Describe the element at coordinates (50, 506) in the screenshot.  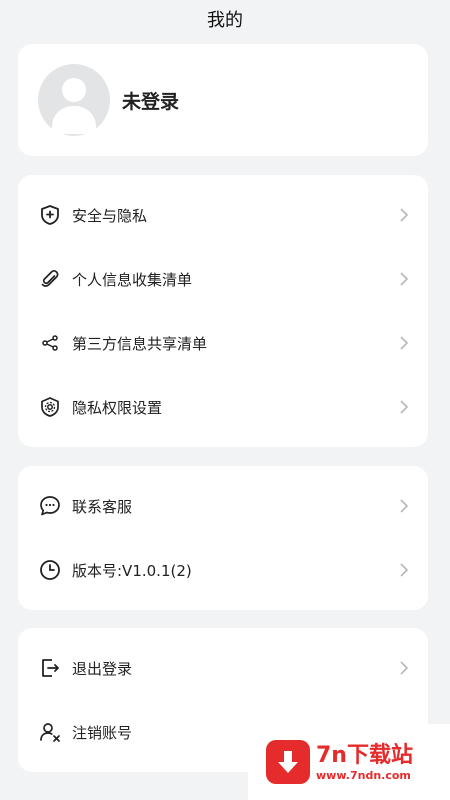
I see `chat-bubble-icon` at that location.